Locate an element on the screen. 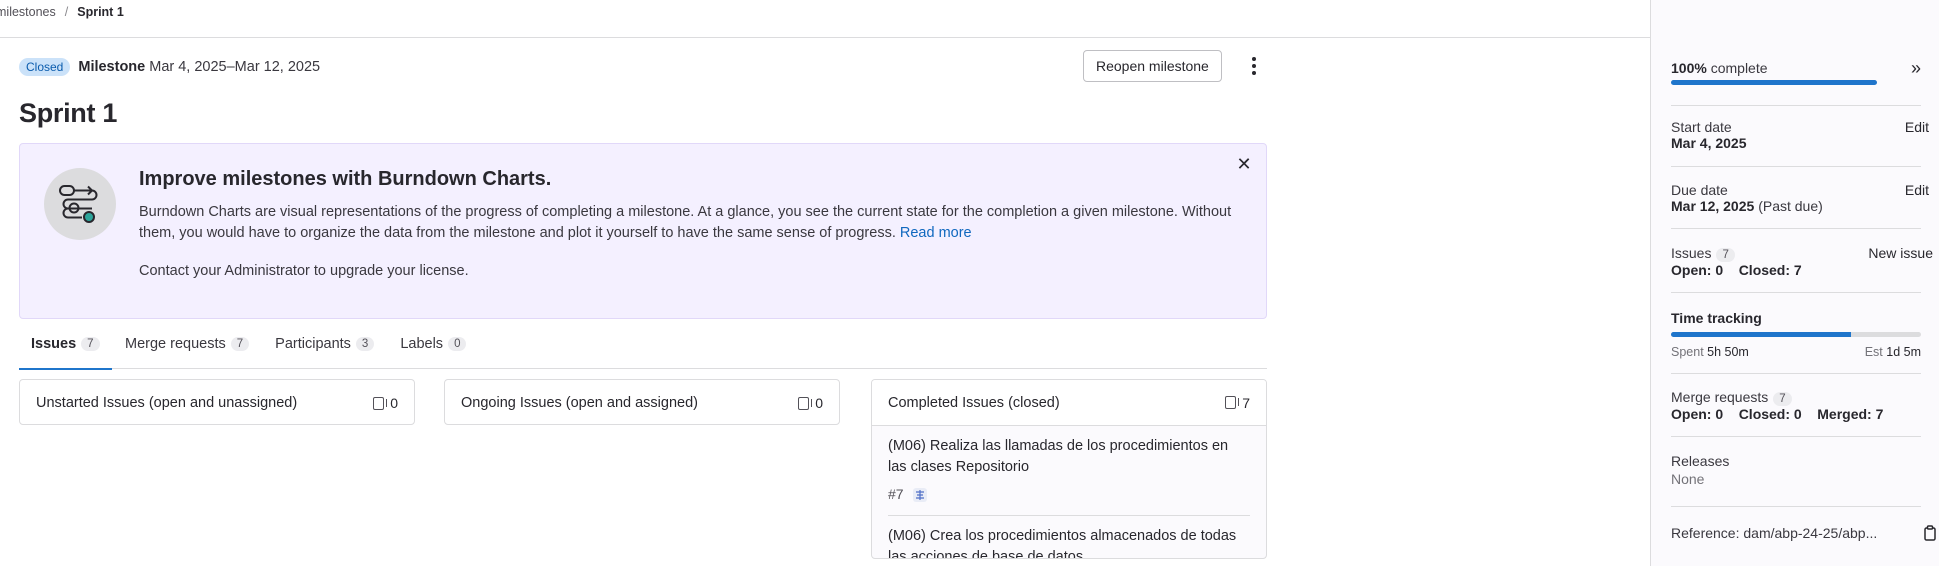  close-icon: ✕ is located at coordinates (1244, 164).